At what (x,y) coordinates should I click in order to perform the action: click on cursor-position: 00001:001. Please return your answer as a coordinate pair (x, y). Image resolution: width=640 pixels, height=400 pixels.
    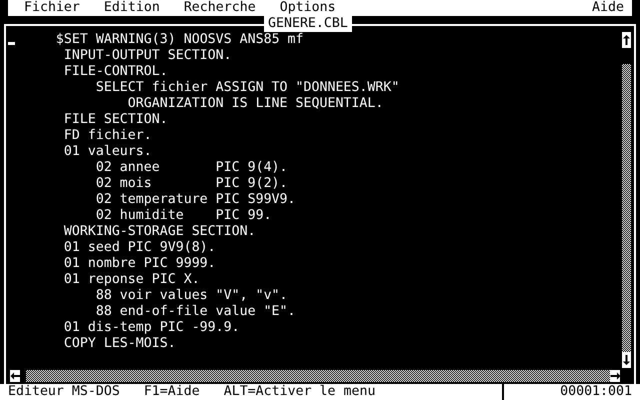
    Looking at the image, I should click on (596, 392).